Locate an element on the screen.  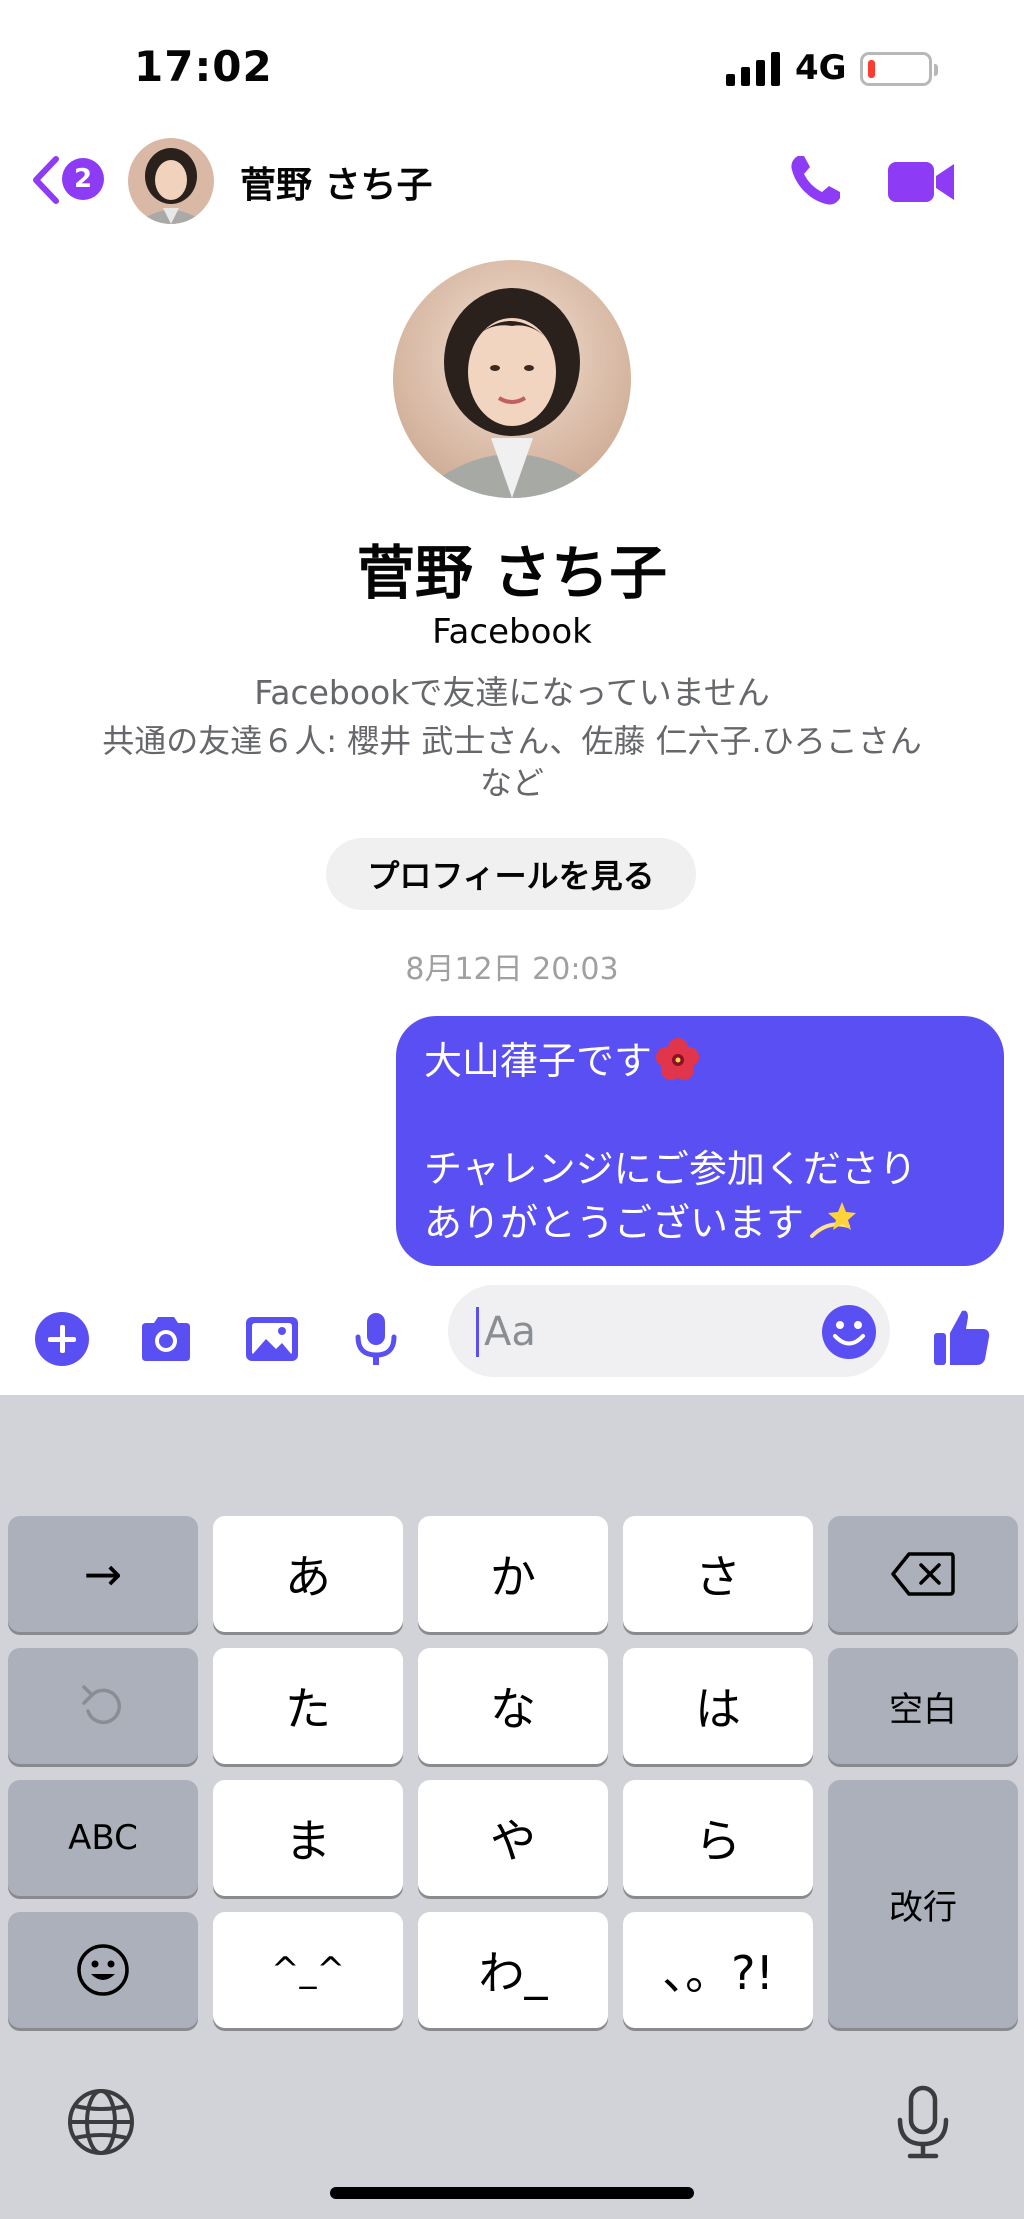
unread-badge: 2 is located at coordinates (83, 179).